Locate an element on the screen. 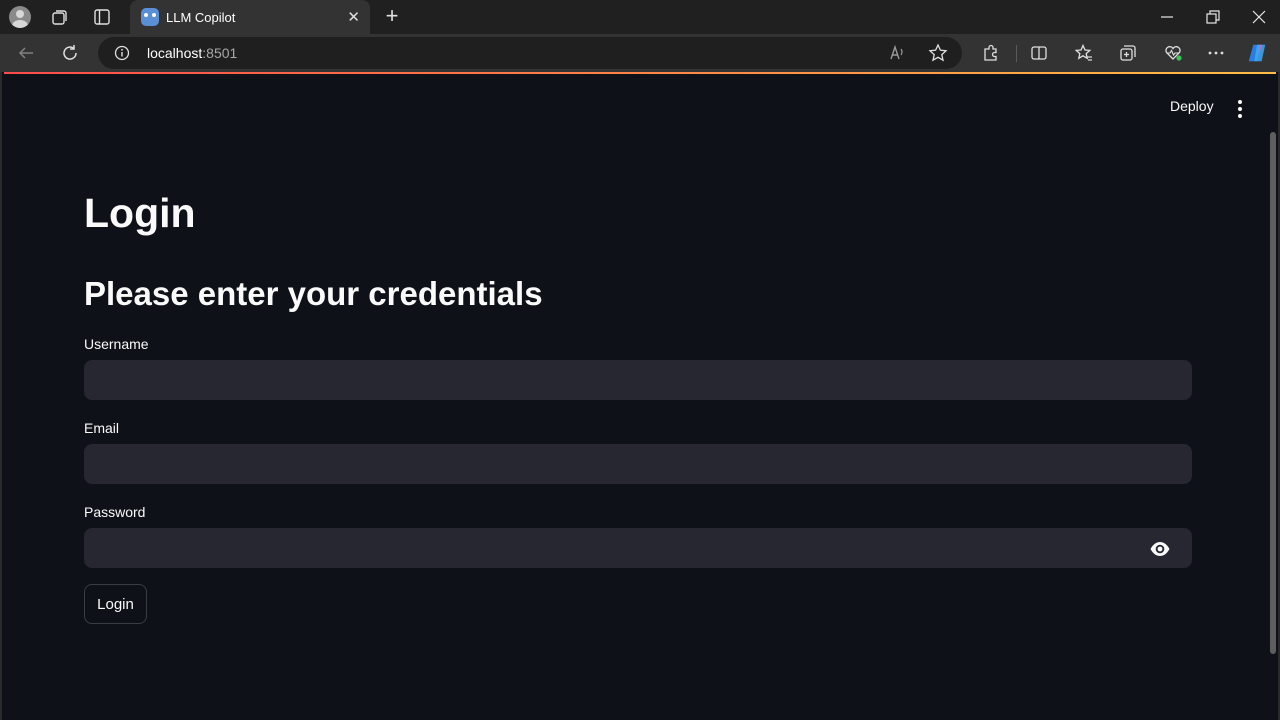 The height and width of the screenshot is (720, 1280). username-label: Username is located at coordinates (116, 344).